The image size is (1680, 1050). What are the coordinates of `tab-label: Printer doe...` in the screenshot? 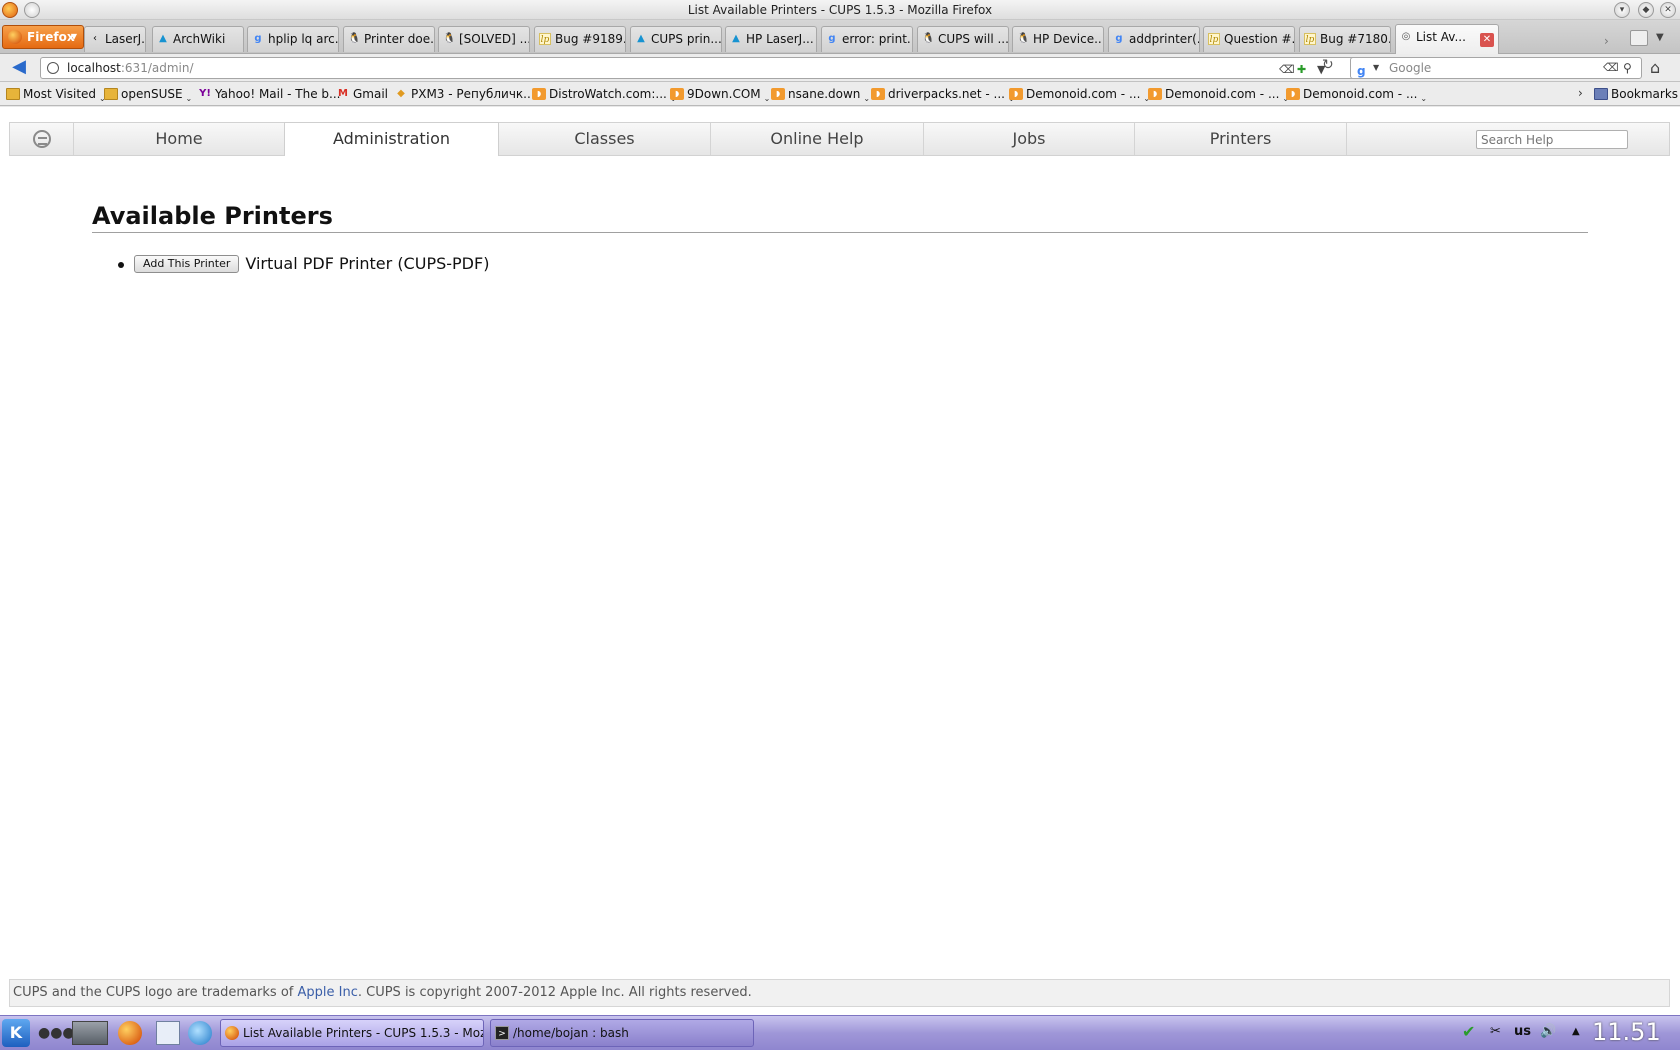 It's located at (399, 39).